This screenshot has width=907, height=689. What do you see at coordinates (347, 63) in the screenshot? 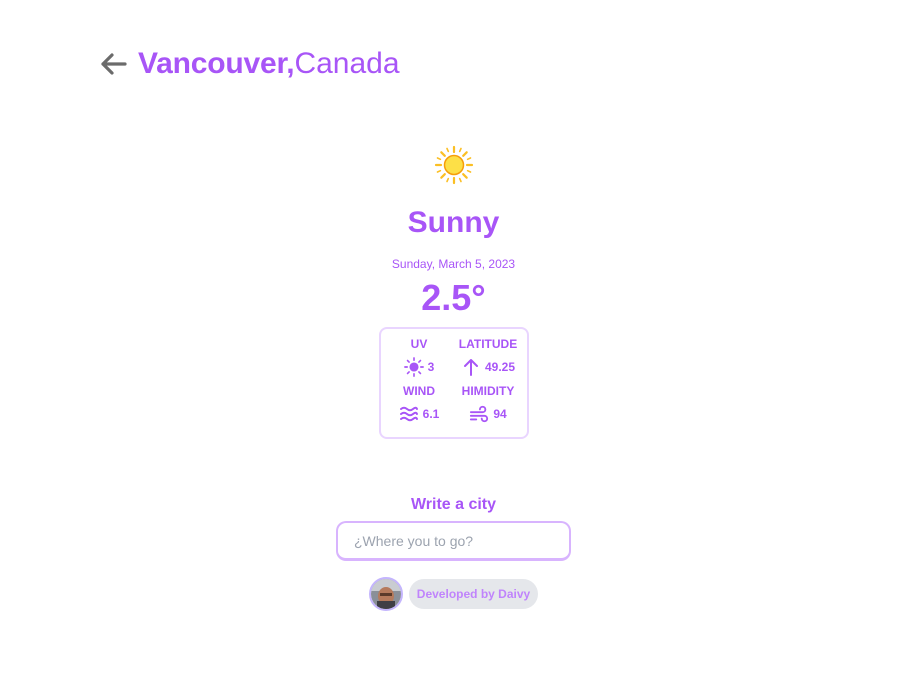
I see `country-name: Canada` at bounding box center [347, 63].